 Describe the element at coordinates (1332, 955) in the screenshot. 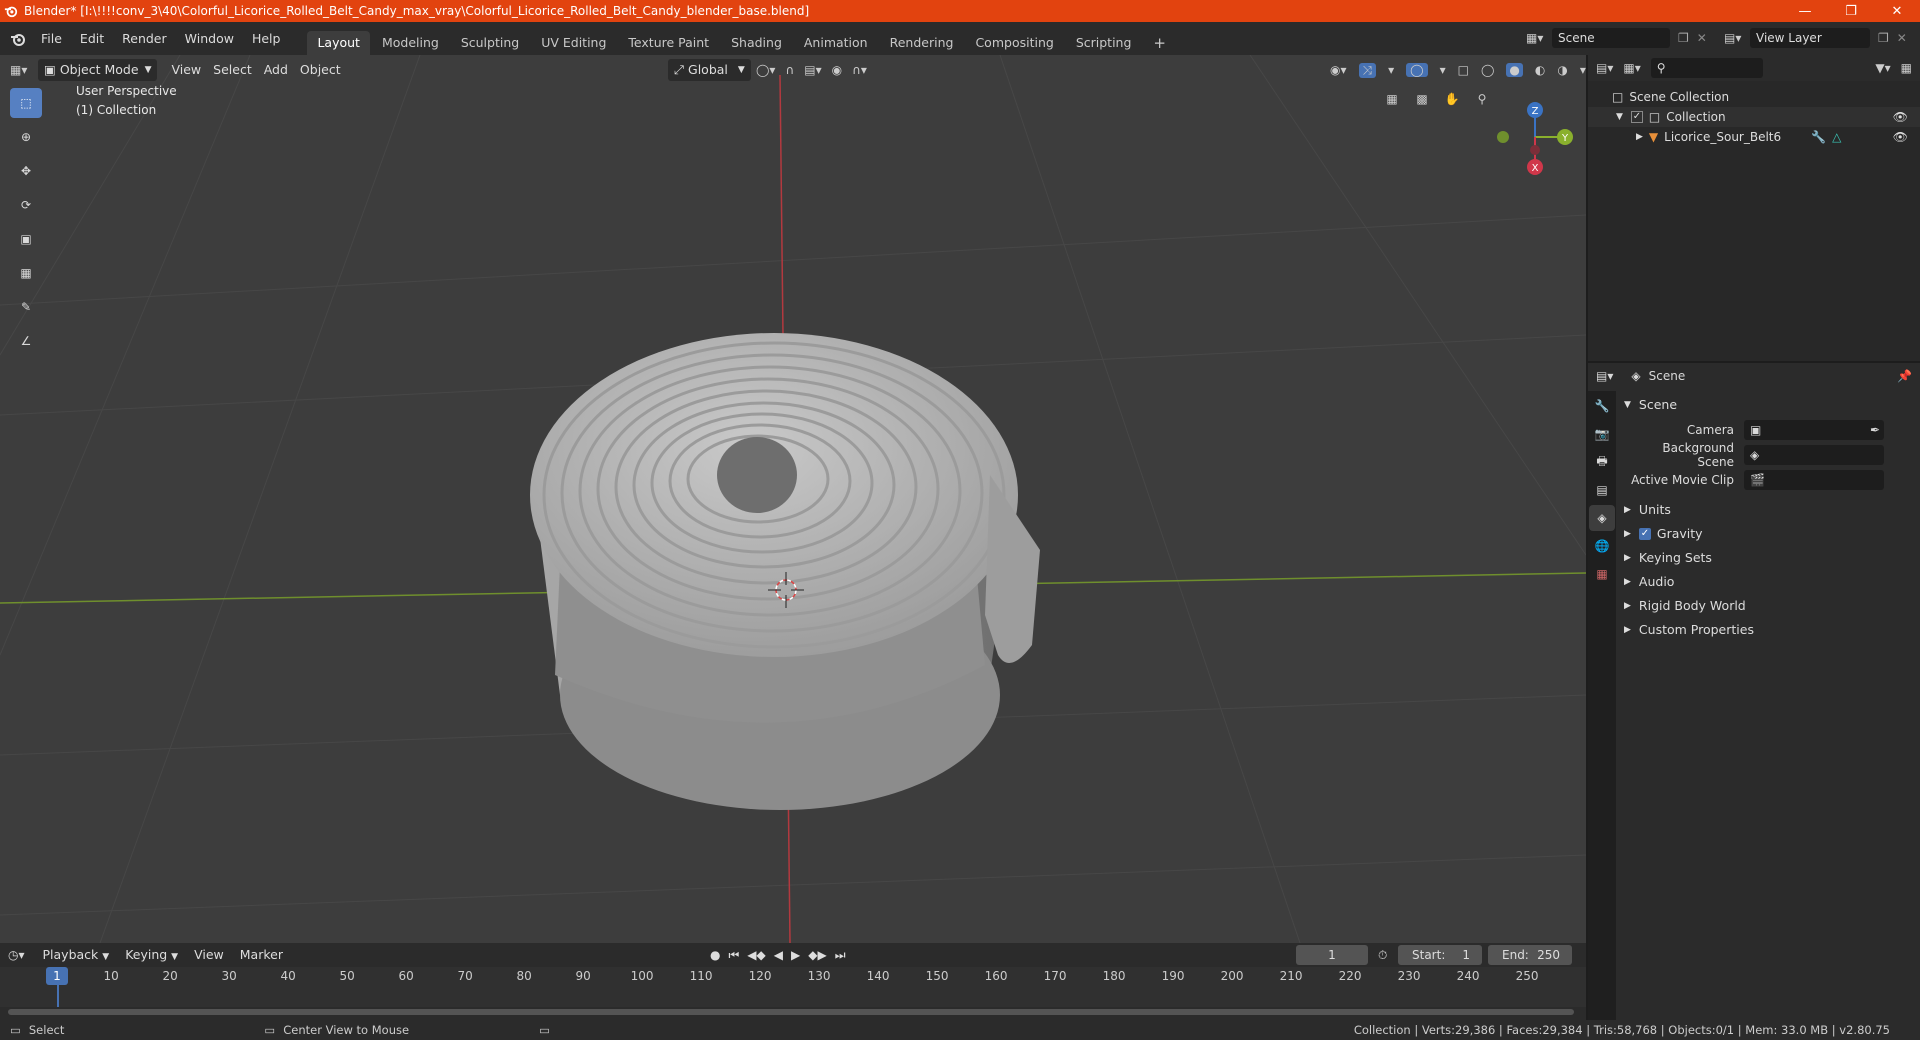

I see `current-frame-field: 1` at that location.